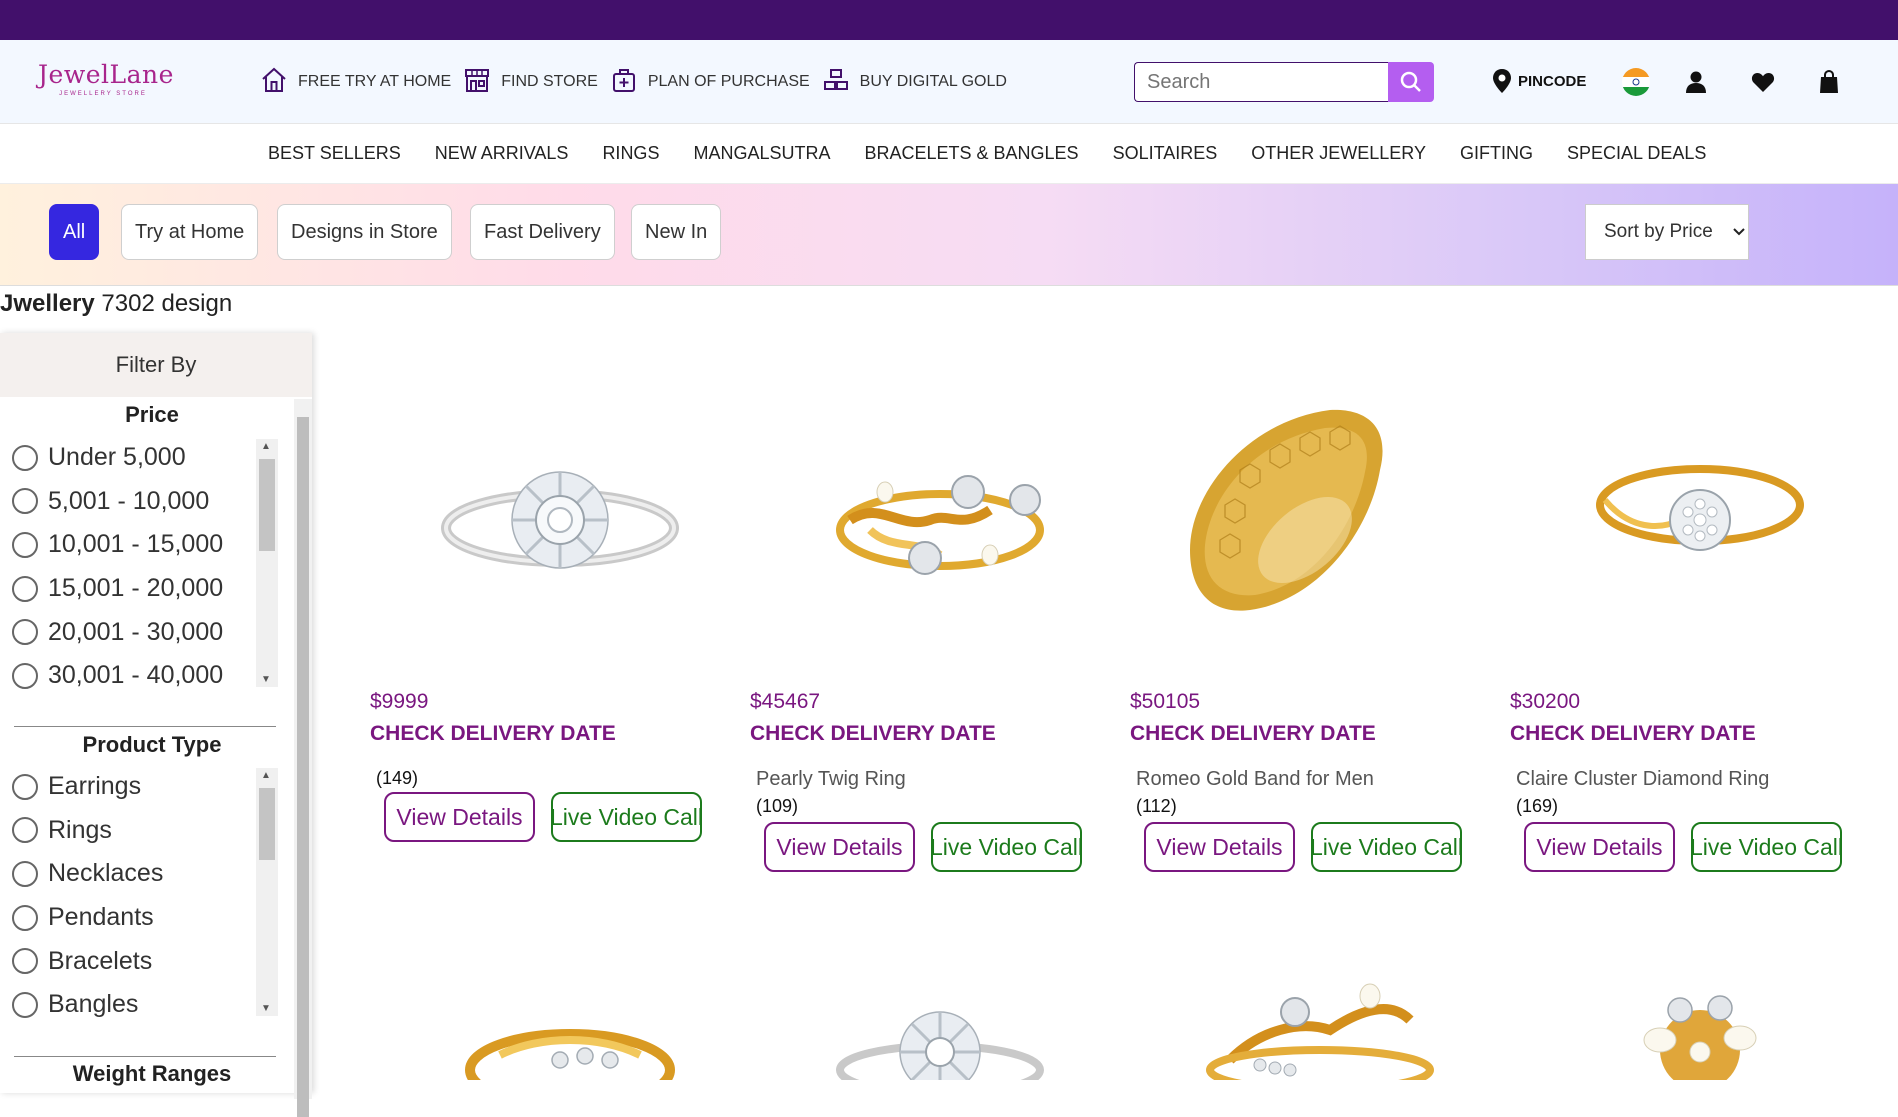  What do you see at coordinates (914, 82) in the screenshot?
I see `buy-digital-gold-link: BUY DIGITAL GOLD` at bounding box center [914, 82].